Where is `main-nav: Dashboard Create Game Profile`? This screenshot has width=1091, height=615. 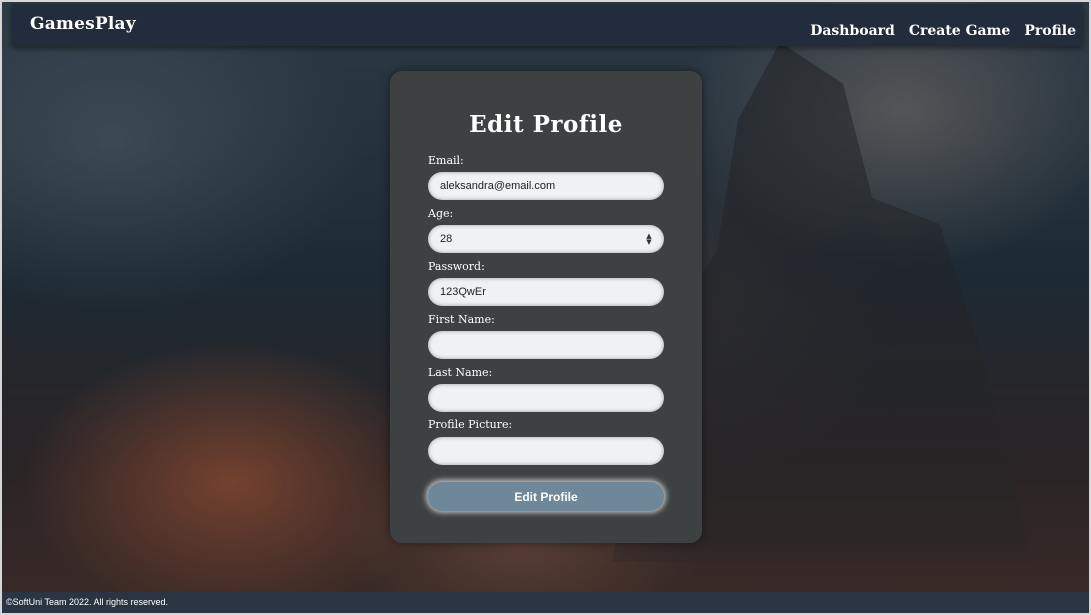
main-nav: Dashboard Create Game Profile is located at coordinates (943, 31).